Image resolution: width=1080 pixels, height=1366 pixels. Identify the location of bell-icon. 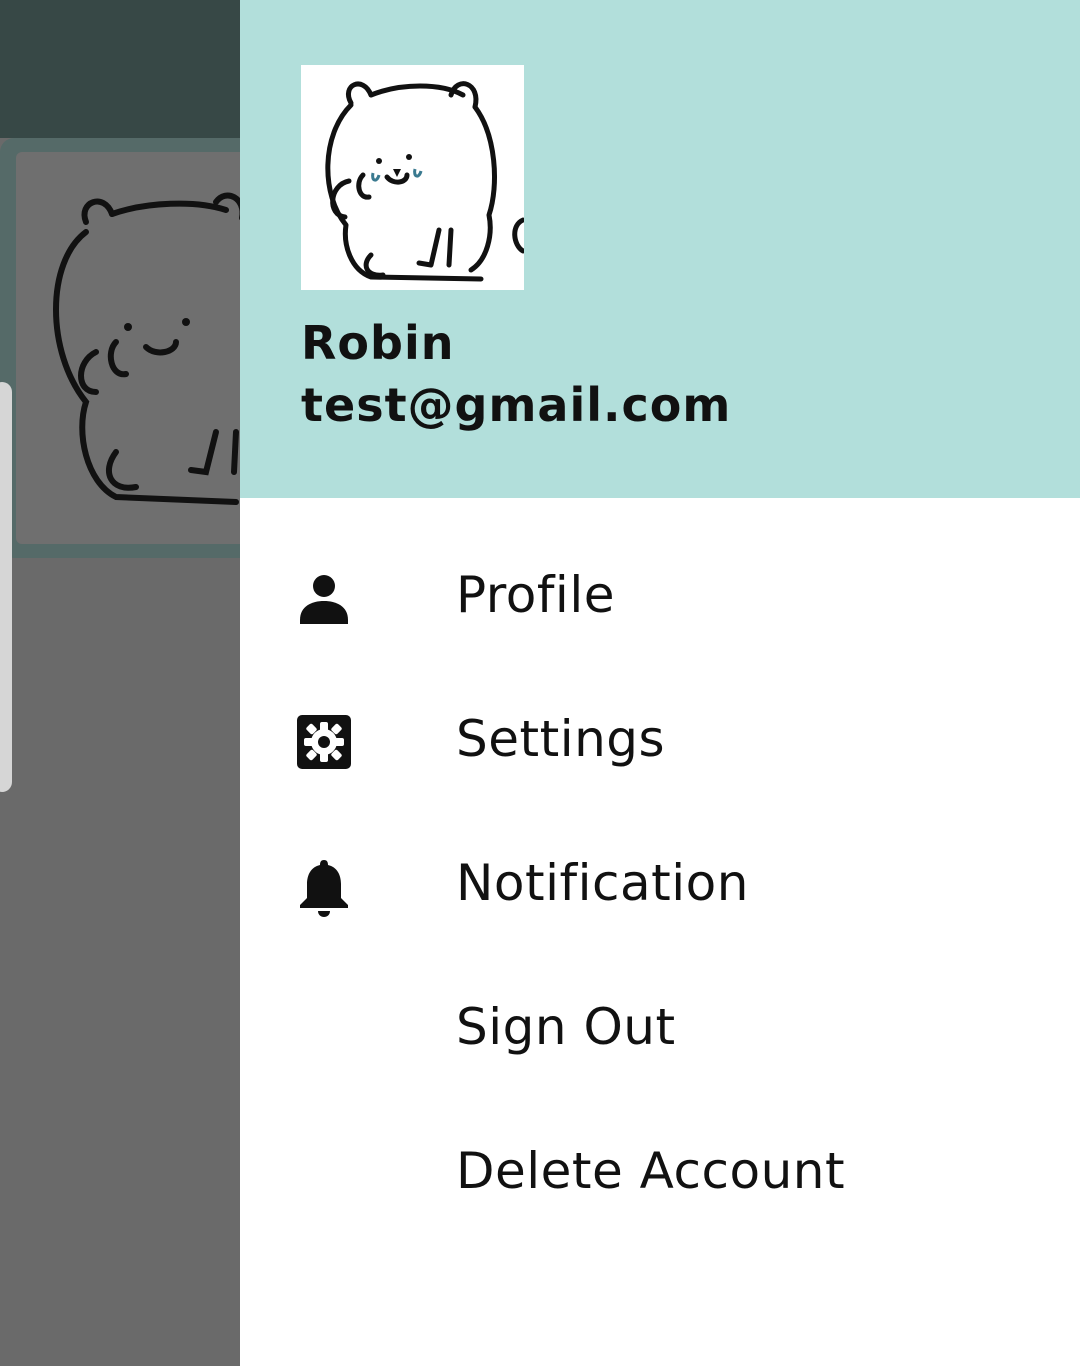
(324, 887).